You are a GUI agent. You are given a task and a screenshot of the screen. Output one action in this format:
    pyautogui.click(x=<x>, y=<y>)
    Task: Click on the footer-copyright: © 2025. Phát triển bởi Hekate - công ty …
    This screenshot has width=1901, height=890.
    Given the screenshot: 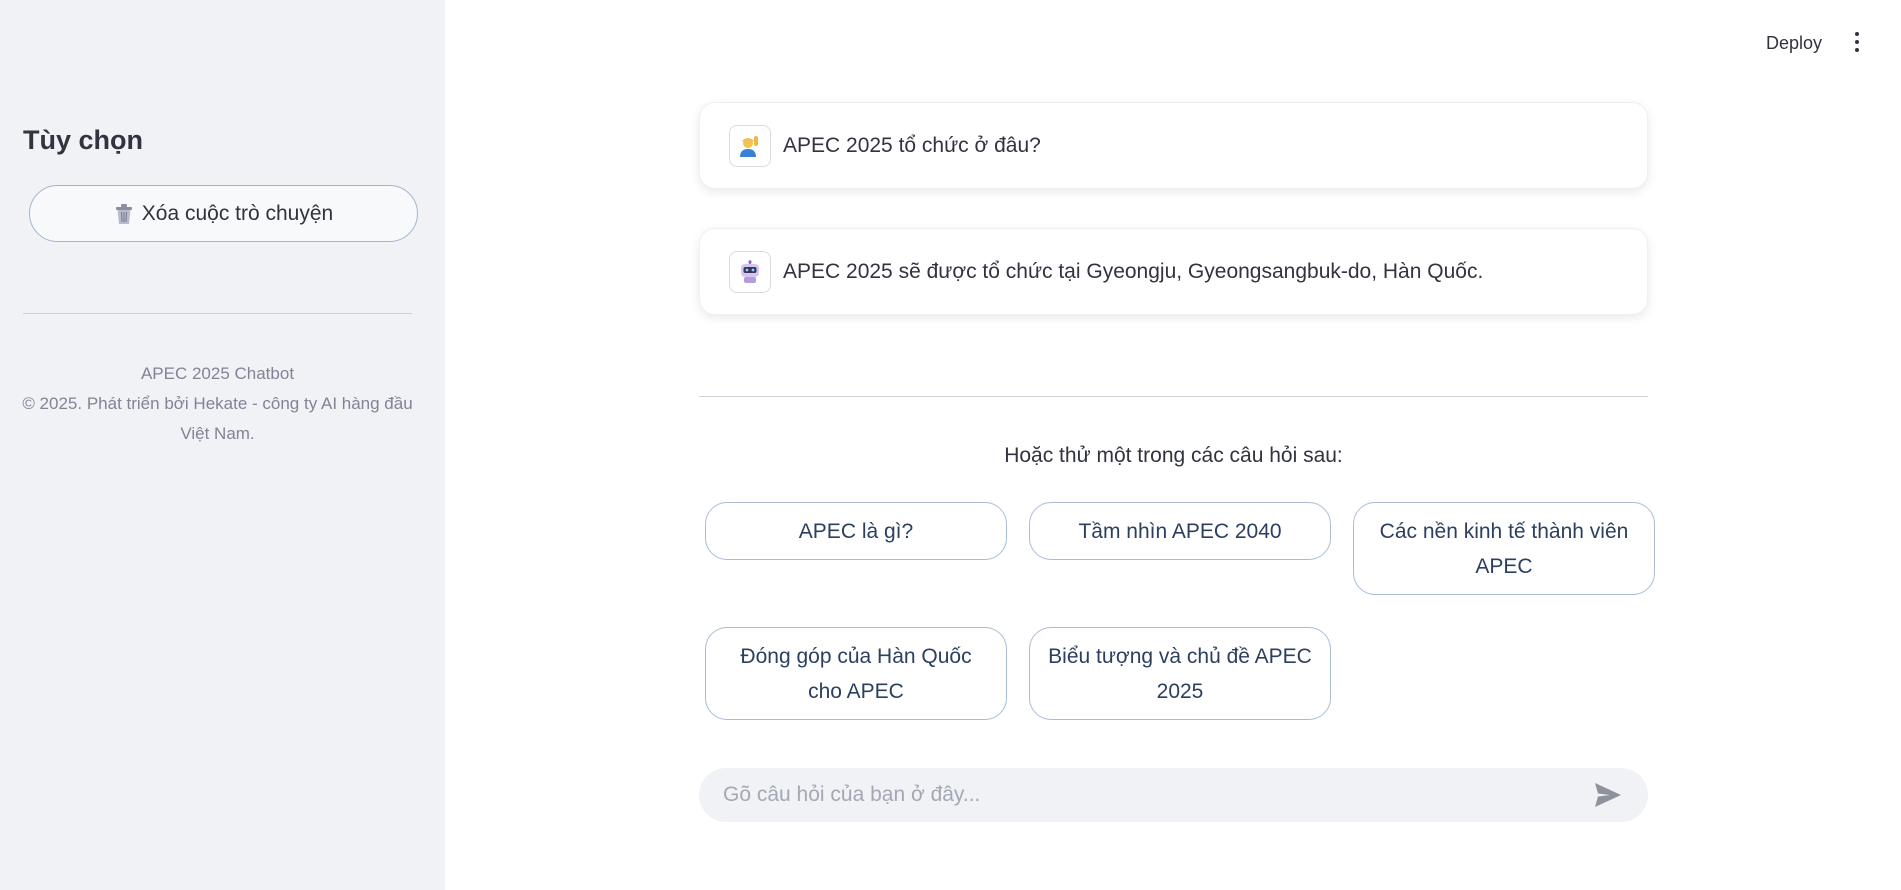 What is the action you would take?
    pyautogui.click(x=217, y=418)
    